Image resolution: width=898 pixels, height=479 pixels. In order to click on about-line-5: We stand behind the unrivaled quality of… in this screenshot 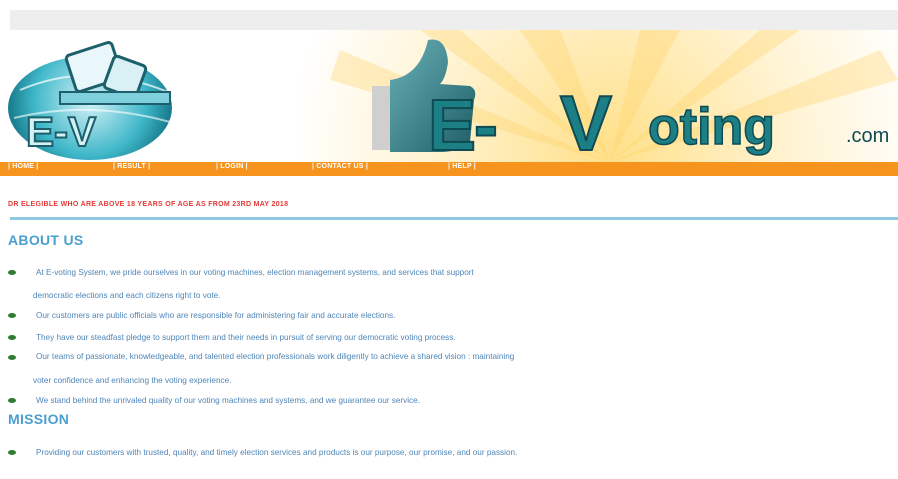, I will do `click(228, 400)`.